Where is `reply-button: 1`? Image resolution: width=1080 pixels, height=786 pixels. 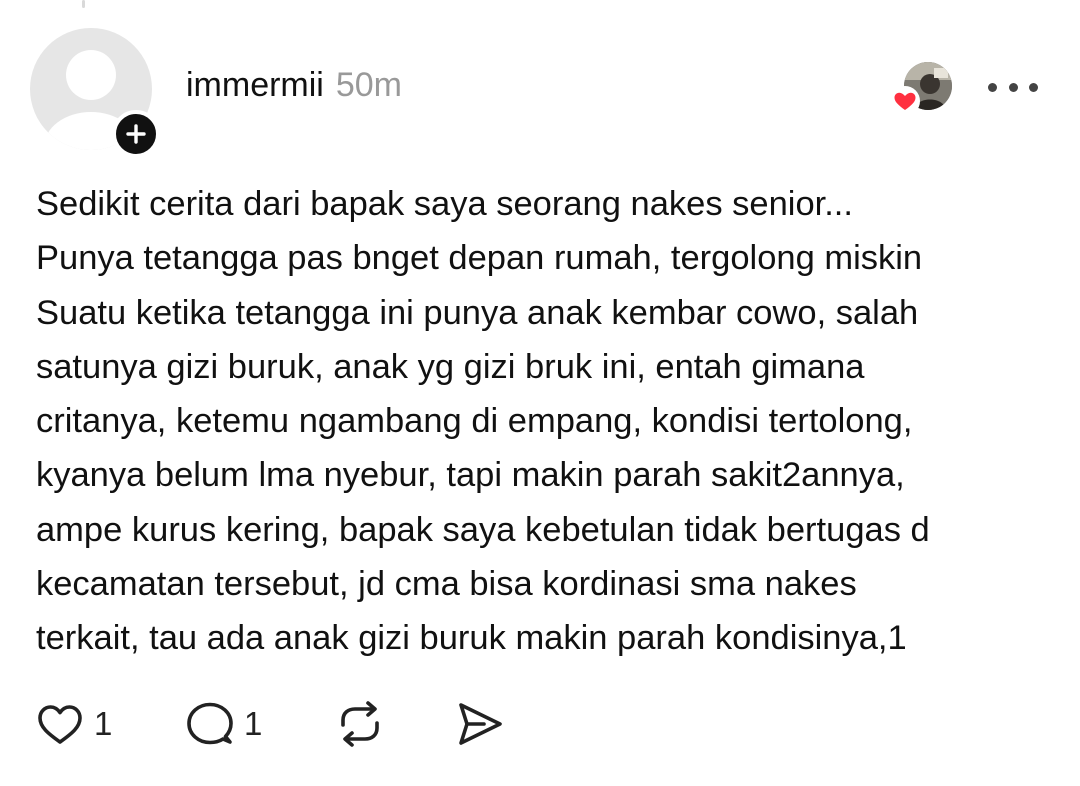 reply-button: 1 is located at coordinates (223, 724).